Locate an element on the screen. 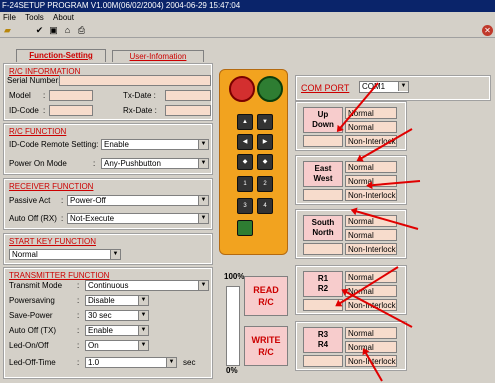 This screenshot has height=383, width=495. r3-r4-line2: R4 is located at coordinates (323, 344).